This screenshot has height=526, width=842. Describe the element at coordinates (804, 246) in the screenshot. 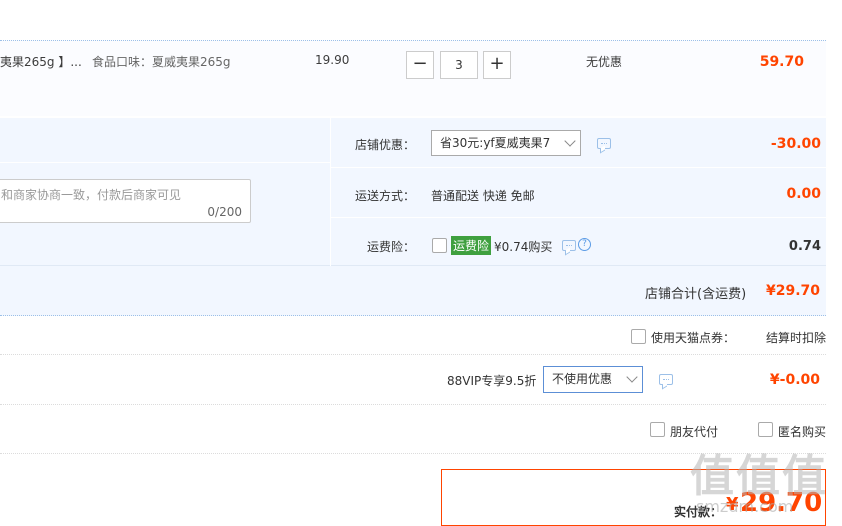

I see `insurance-amount: 0.74` at that location.